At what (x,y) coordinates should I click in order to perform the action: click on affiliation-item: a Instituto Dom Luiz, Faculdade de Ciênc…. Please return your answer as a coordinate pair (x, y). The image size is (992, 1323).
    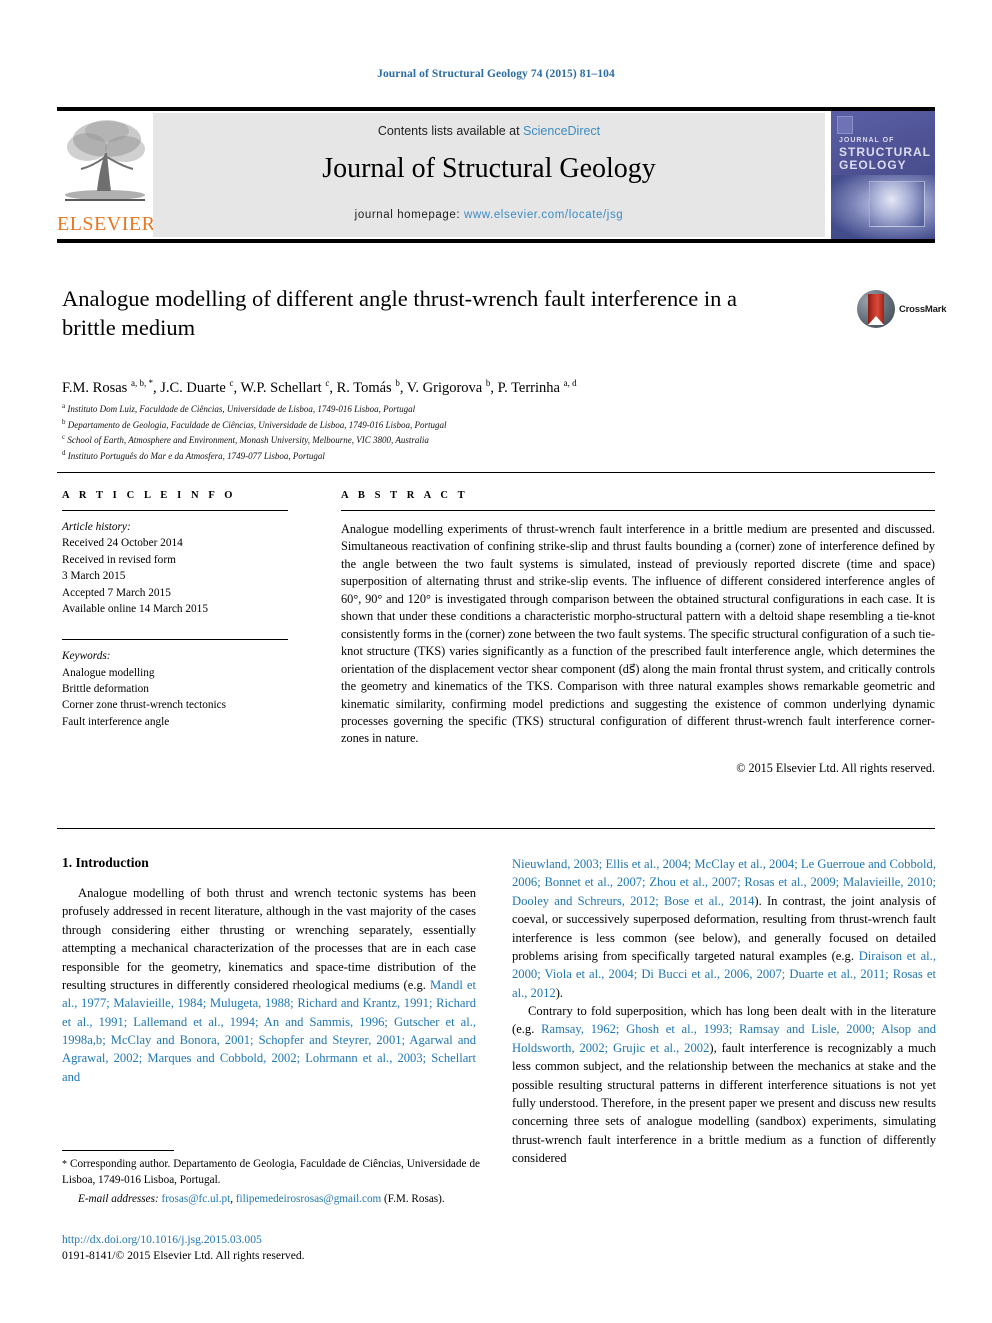
    Looking at the image, I should click on (472, 409).